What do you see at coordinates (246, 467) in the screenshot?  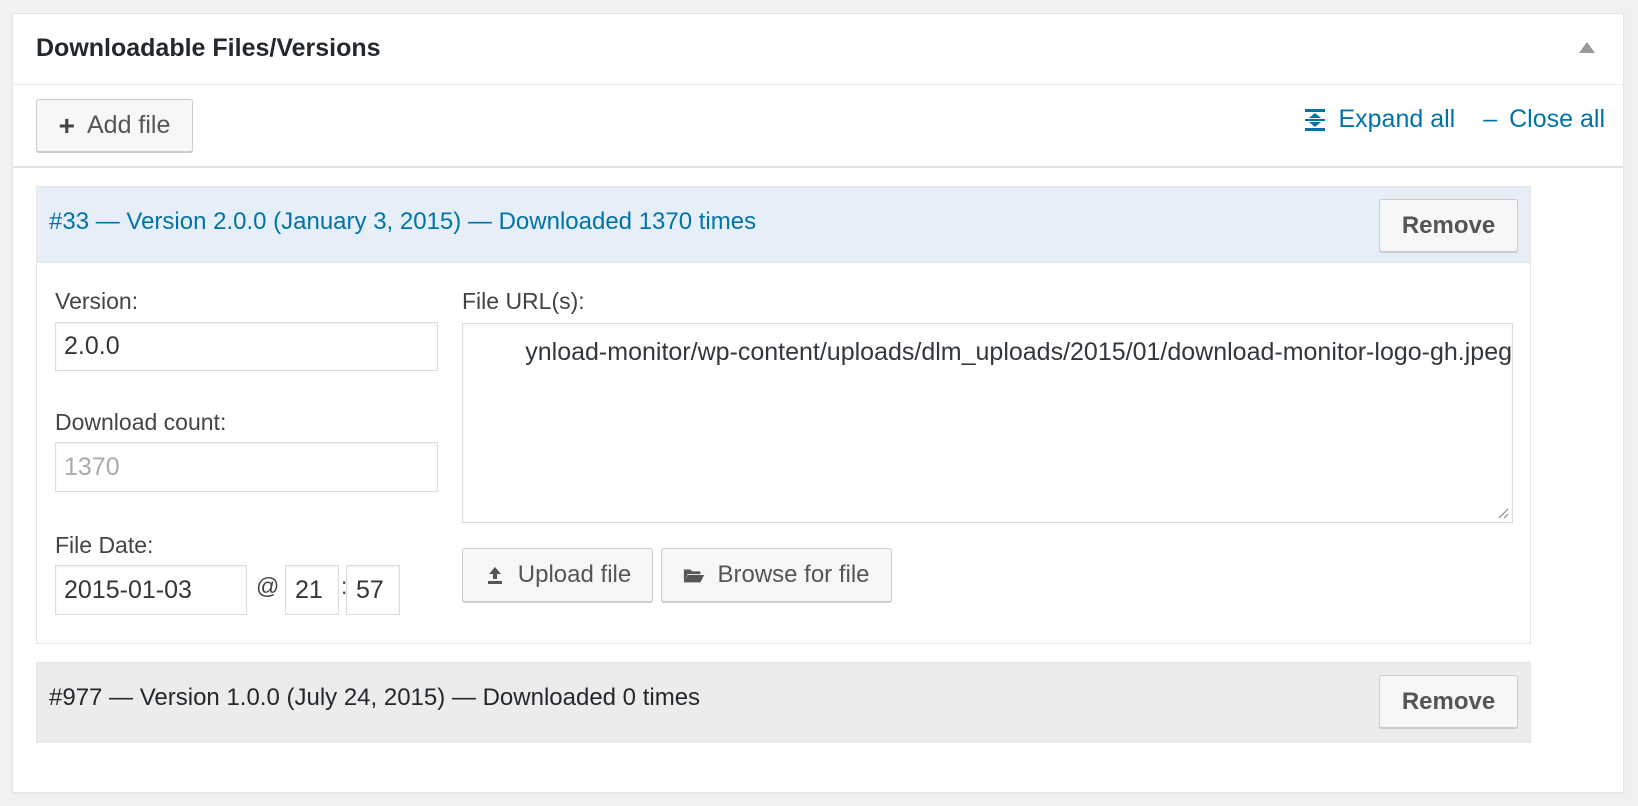 I see `download-count-input: 1370` at bounding box center [246, 467].